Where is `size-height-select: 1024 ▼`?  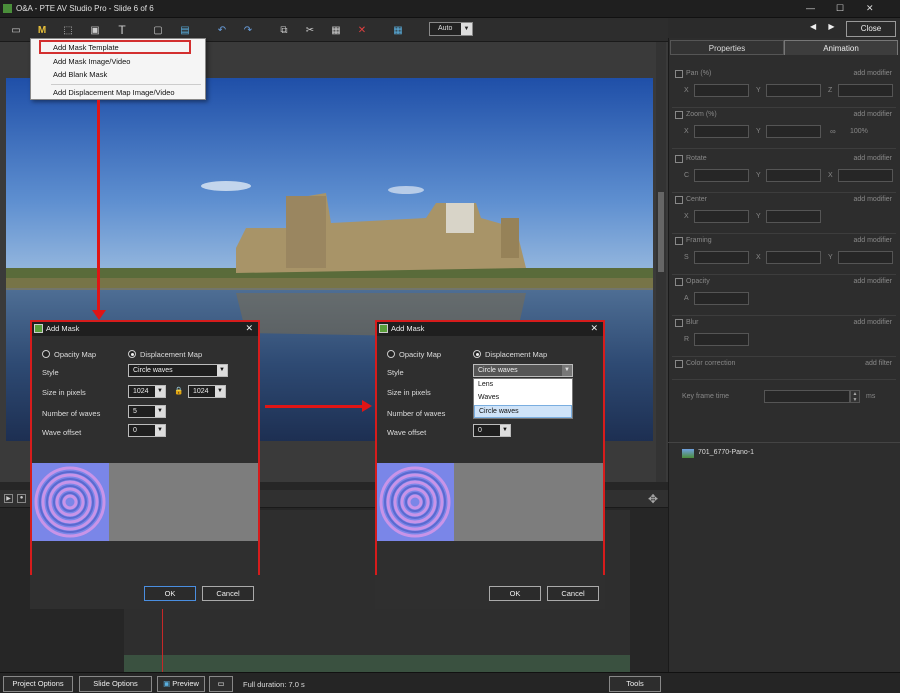 size-height-select: 1024 ▼ is located at coordinates (207, 391).